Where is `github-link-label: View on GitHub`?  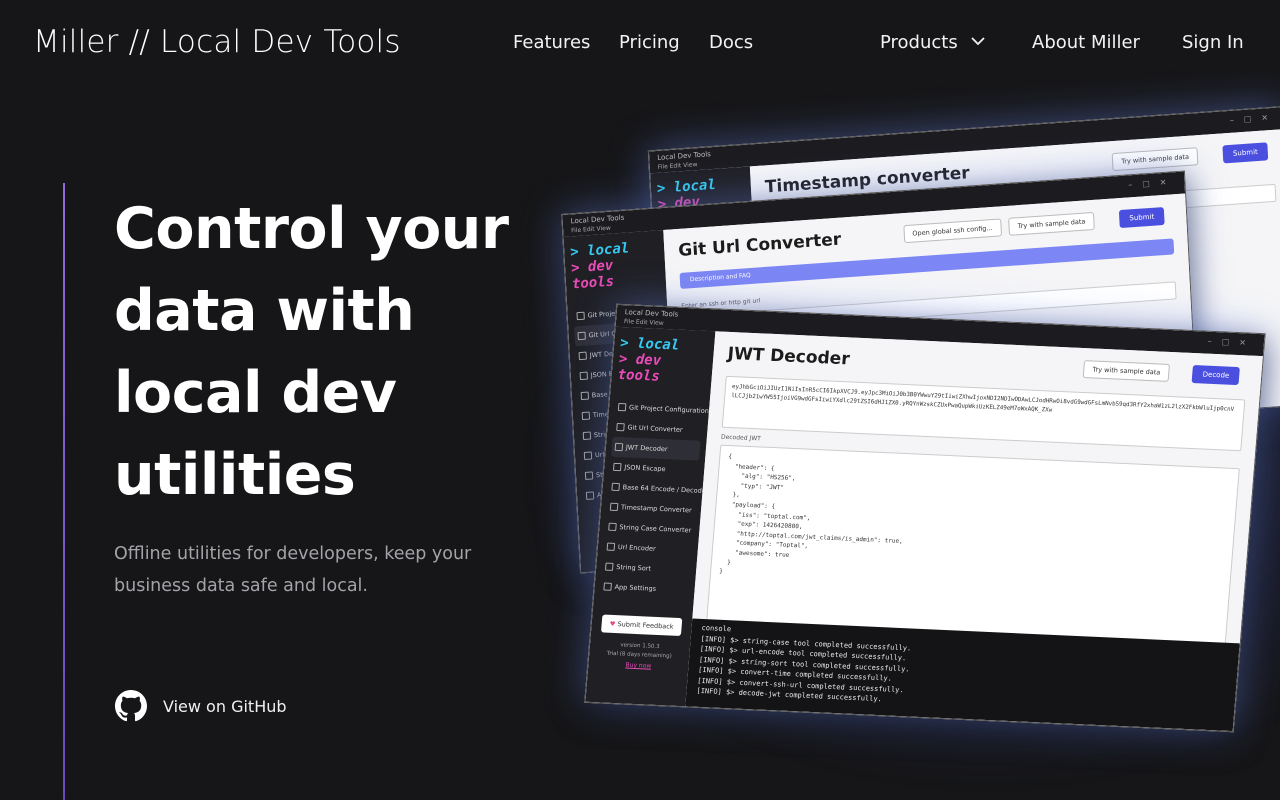
github-link-label: View on GitHub is located at coordinates (225, 706).